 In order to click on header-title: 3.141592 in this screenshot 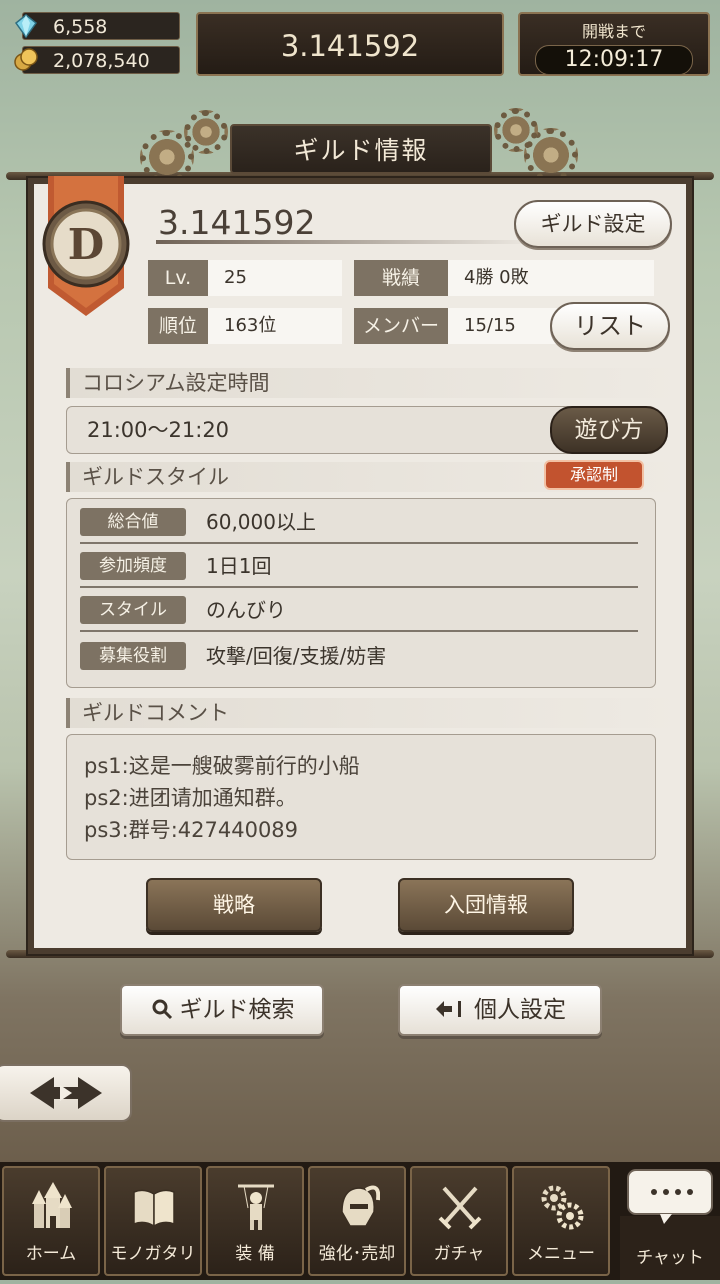, I will do `click(350, 44)`.